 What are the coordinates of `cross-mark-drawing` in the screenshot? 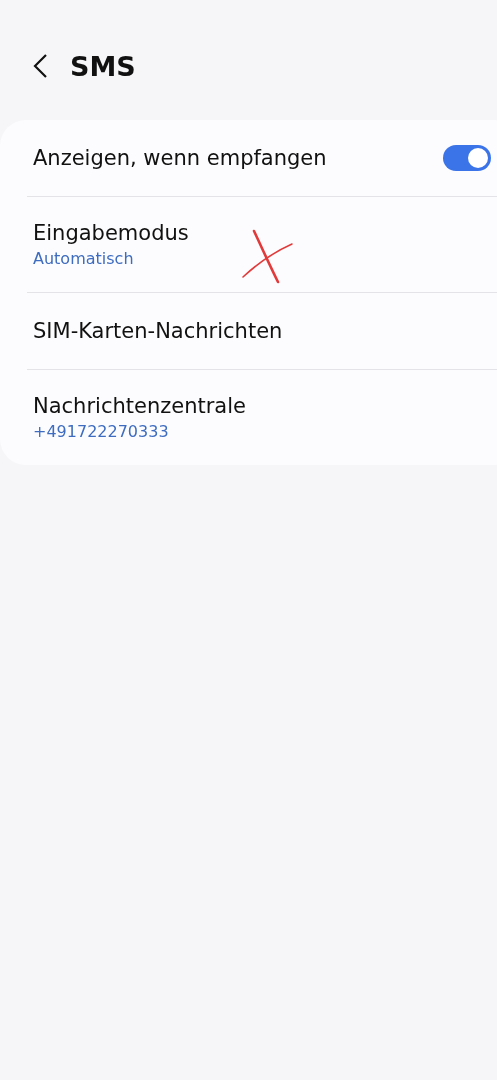 It's located at (268, 256).